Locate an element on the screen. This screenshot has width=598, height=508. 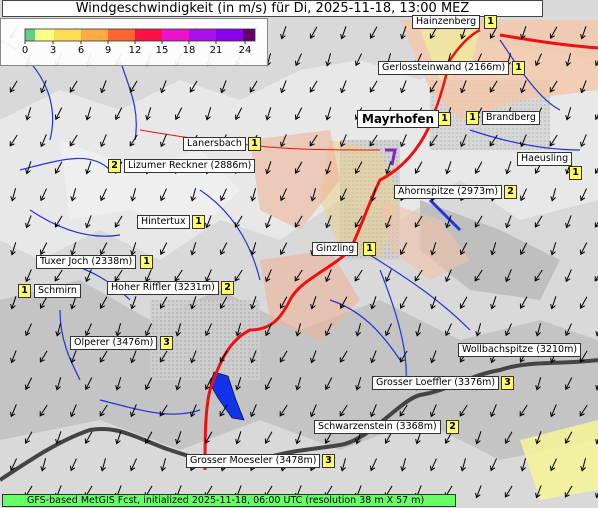
place-label: Wollbachspitze (3210m) is located at coordinates (520, 350).